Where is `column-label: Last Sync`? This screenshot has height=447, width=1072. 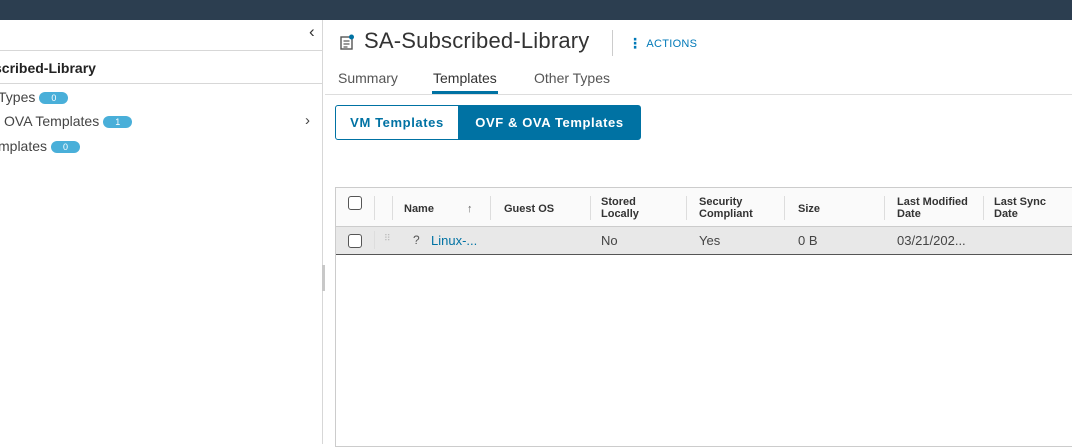
column-label: Last Sync is located at coordinates (1020, 202).